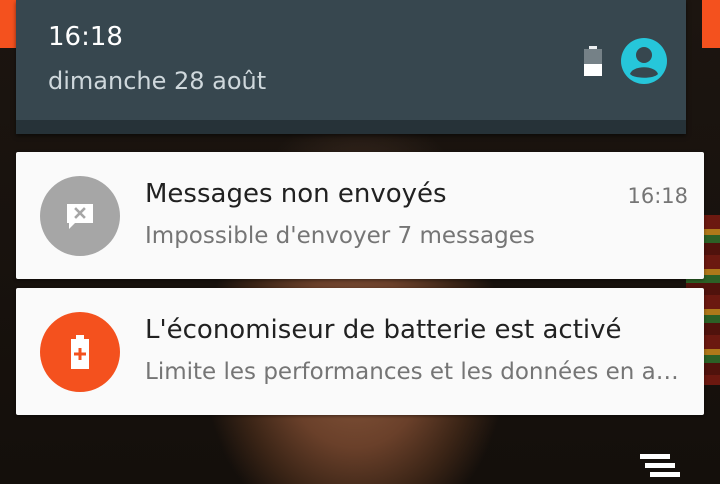 Image resolution: width=720 pixels, height=484 pixels. Describe the element at coordinates (657, 196) in the screenshot. I see `notification-time: 16:18` at that location.